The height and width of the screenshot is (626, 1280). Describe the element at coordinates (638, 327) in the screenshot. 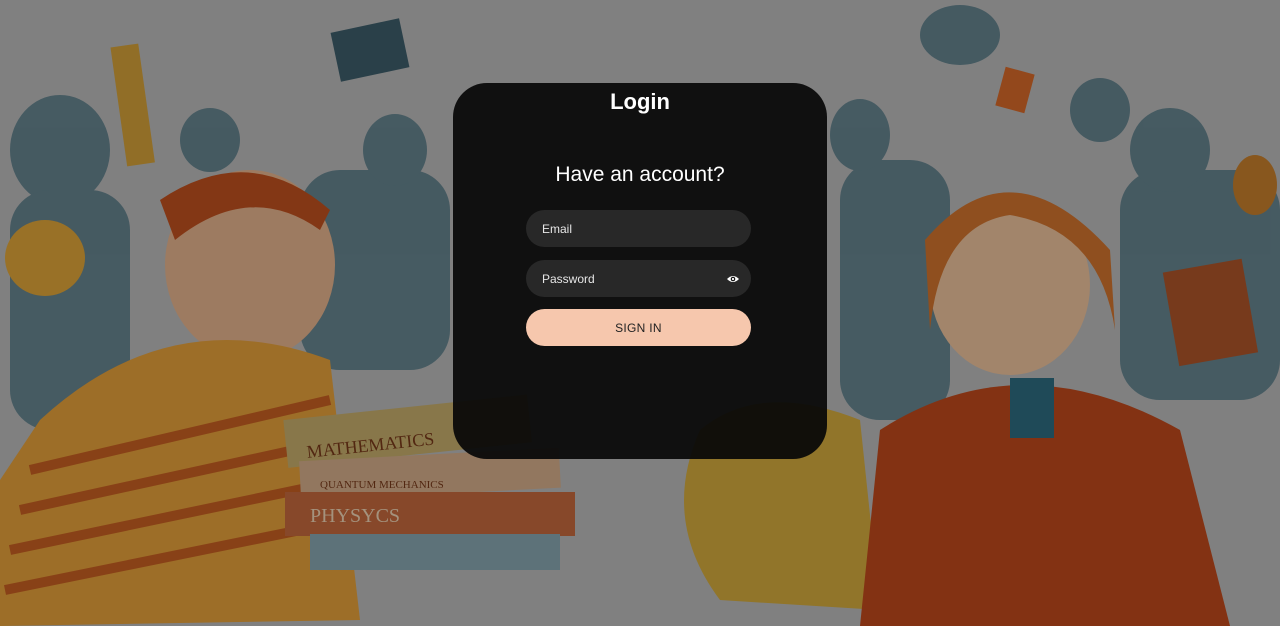

I see `sign-in-button: SIGN IN` at that location.